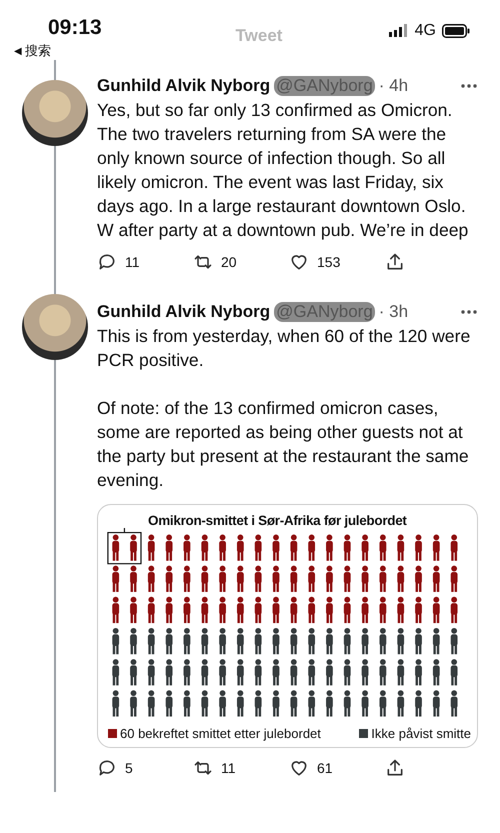  Describe the element at coordinates (325, 768) in the screenshot. I see `like-count: 61` at that location.